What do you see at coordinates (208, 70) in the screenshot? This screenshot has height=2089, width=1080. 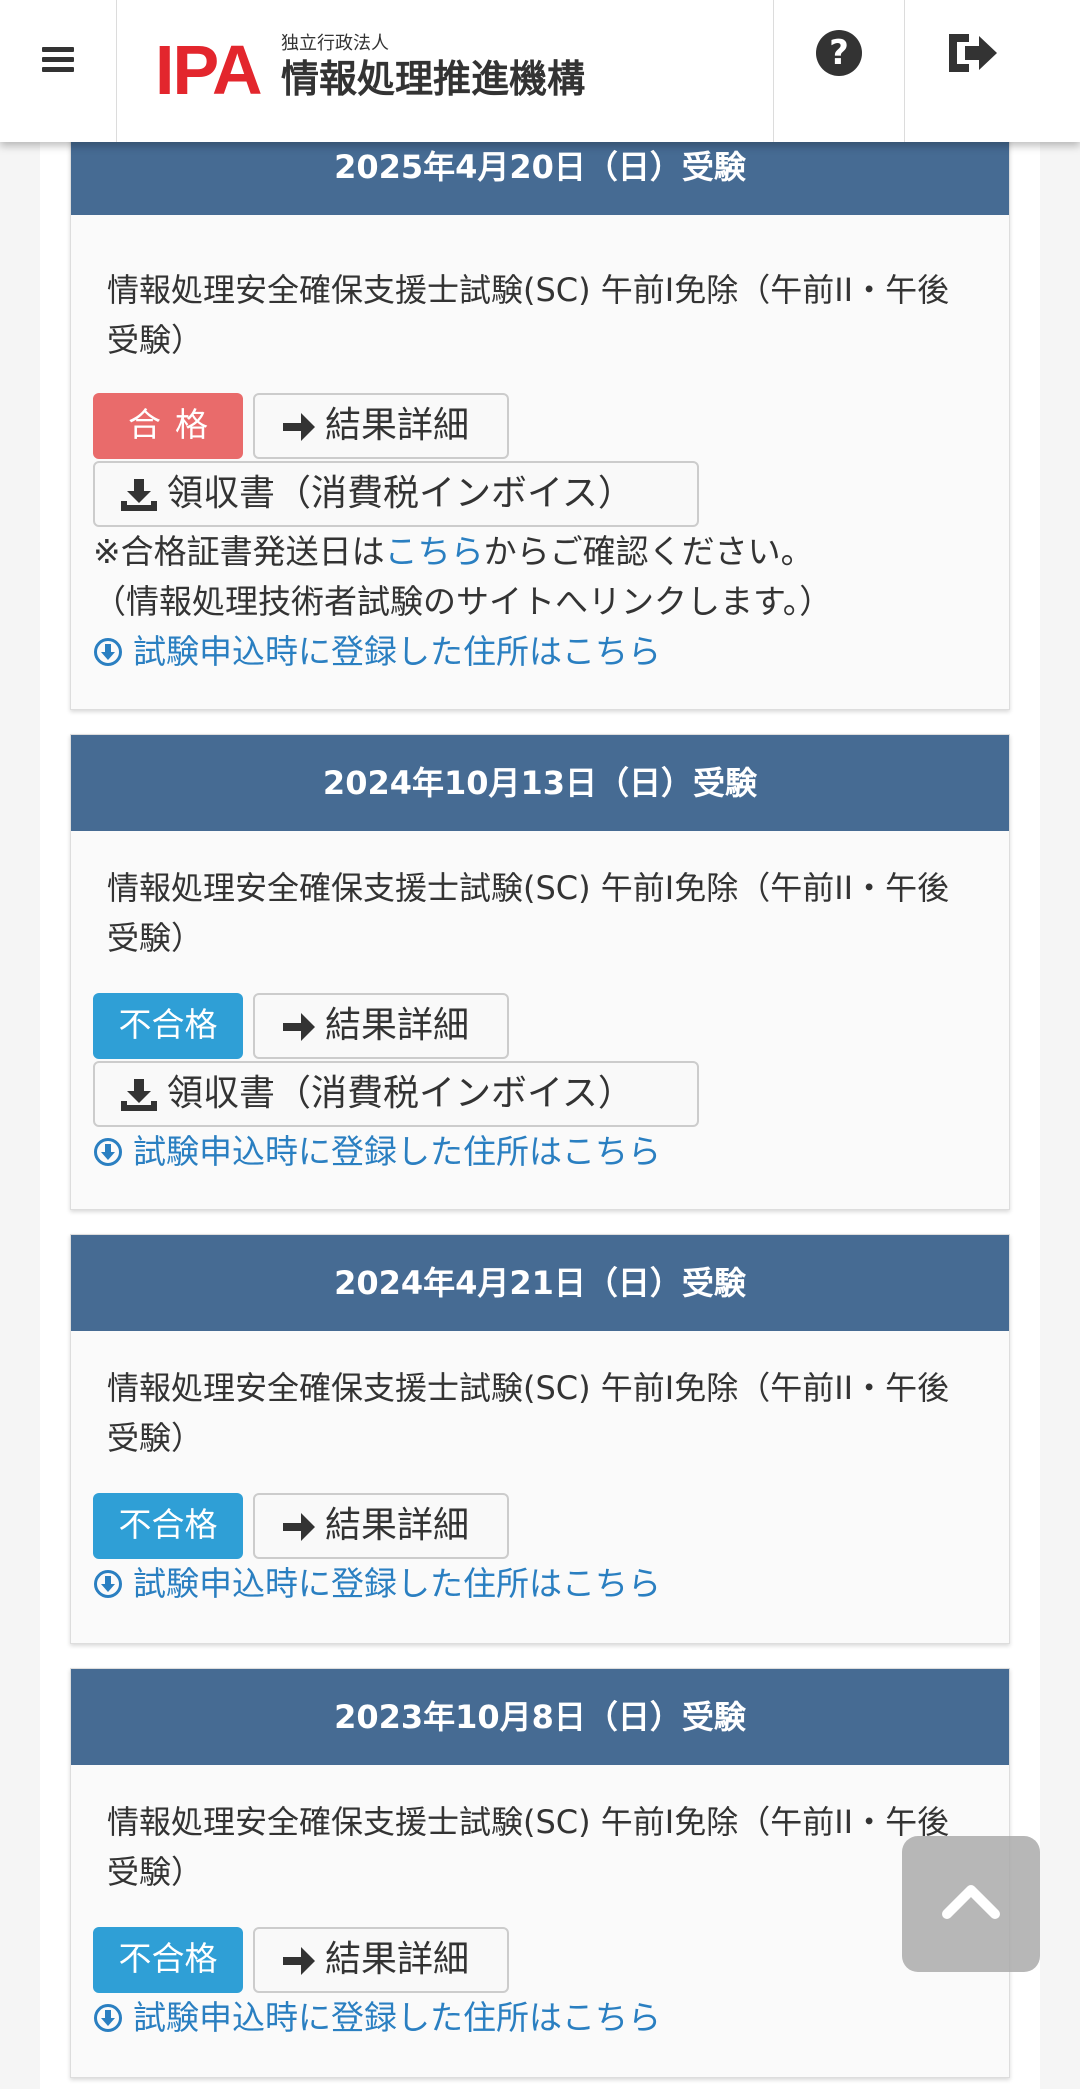 I see `logo-mark: IPA` at bounding box center [208, 70].